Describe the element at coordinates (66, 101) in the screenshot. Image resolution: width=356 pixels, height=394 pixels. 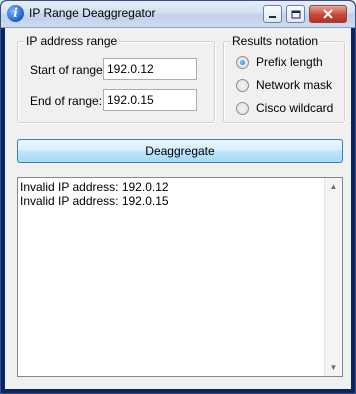
I see `end-of-range-label: End of range:` at that location.